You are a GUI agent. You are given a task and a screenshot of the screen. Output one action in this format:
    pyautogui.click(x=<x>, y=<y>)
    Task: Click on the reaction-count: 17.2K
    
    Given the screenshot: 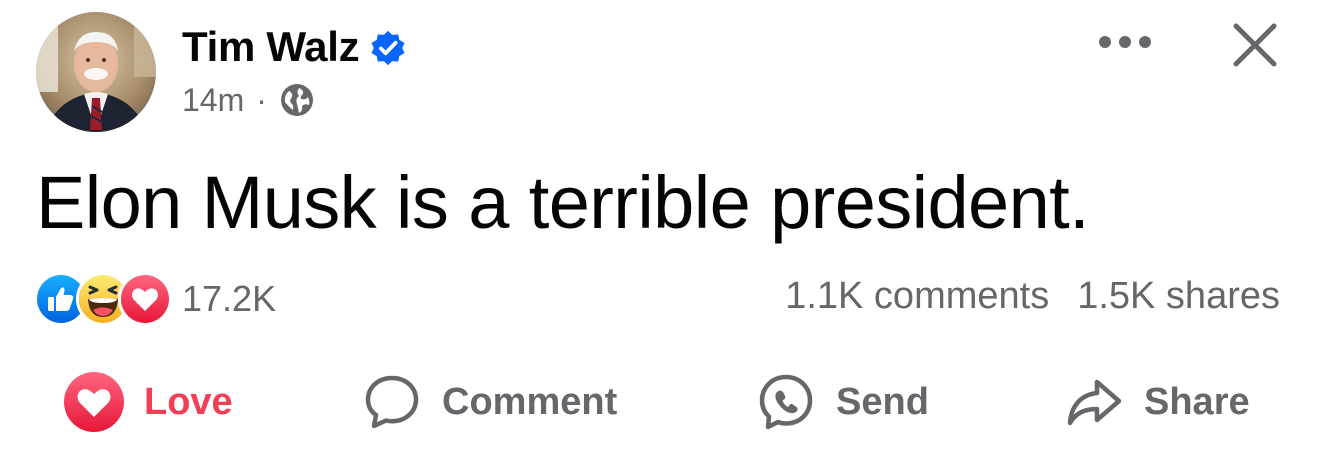 What is the action you would take?
    pyautogui.click(x=229, y=299)
    